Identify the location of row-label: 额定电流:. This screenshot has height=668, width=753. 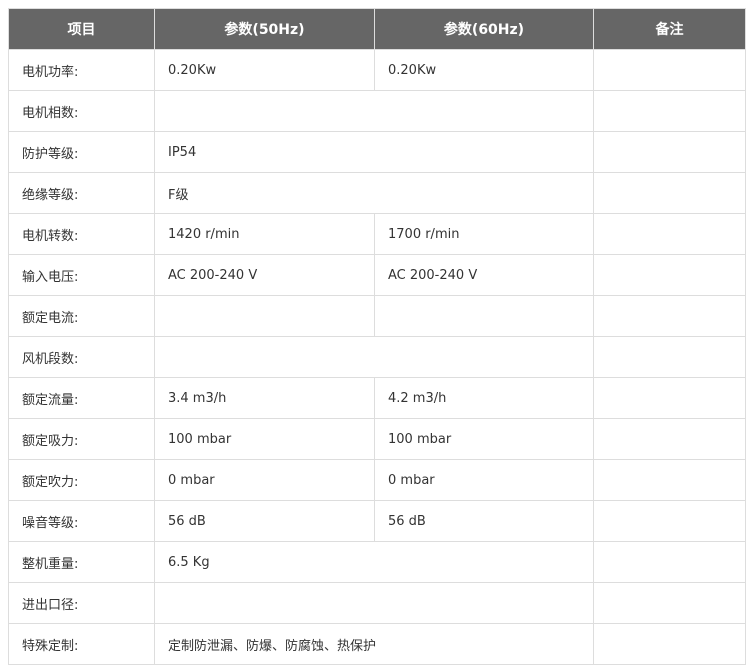
(81, 316).